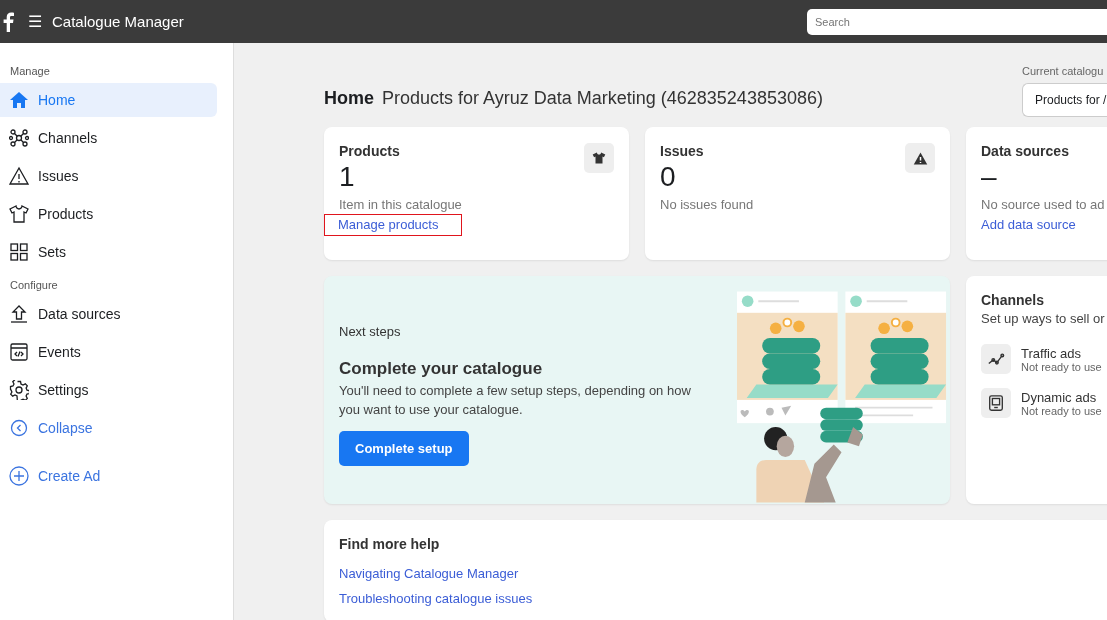 Image resolution: width=1107 pixels, height=620 pixels. I want to click on home-icon, so click(19, 100).